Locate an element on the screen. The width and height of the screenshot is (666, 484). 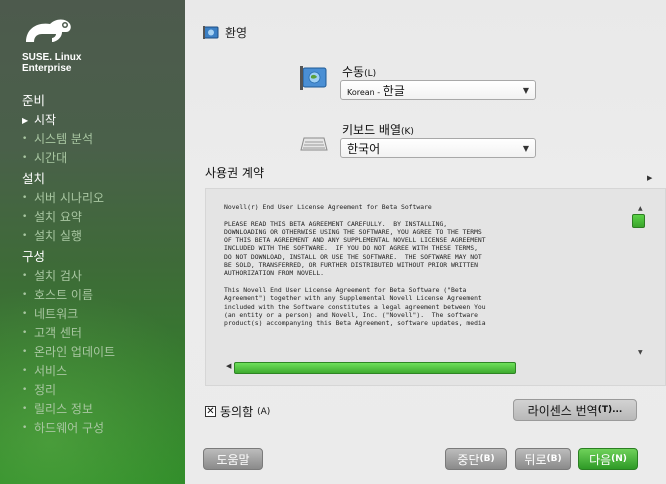
nav-item-label: 호스트 이름 is located at coordinates (64, 295).